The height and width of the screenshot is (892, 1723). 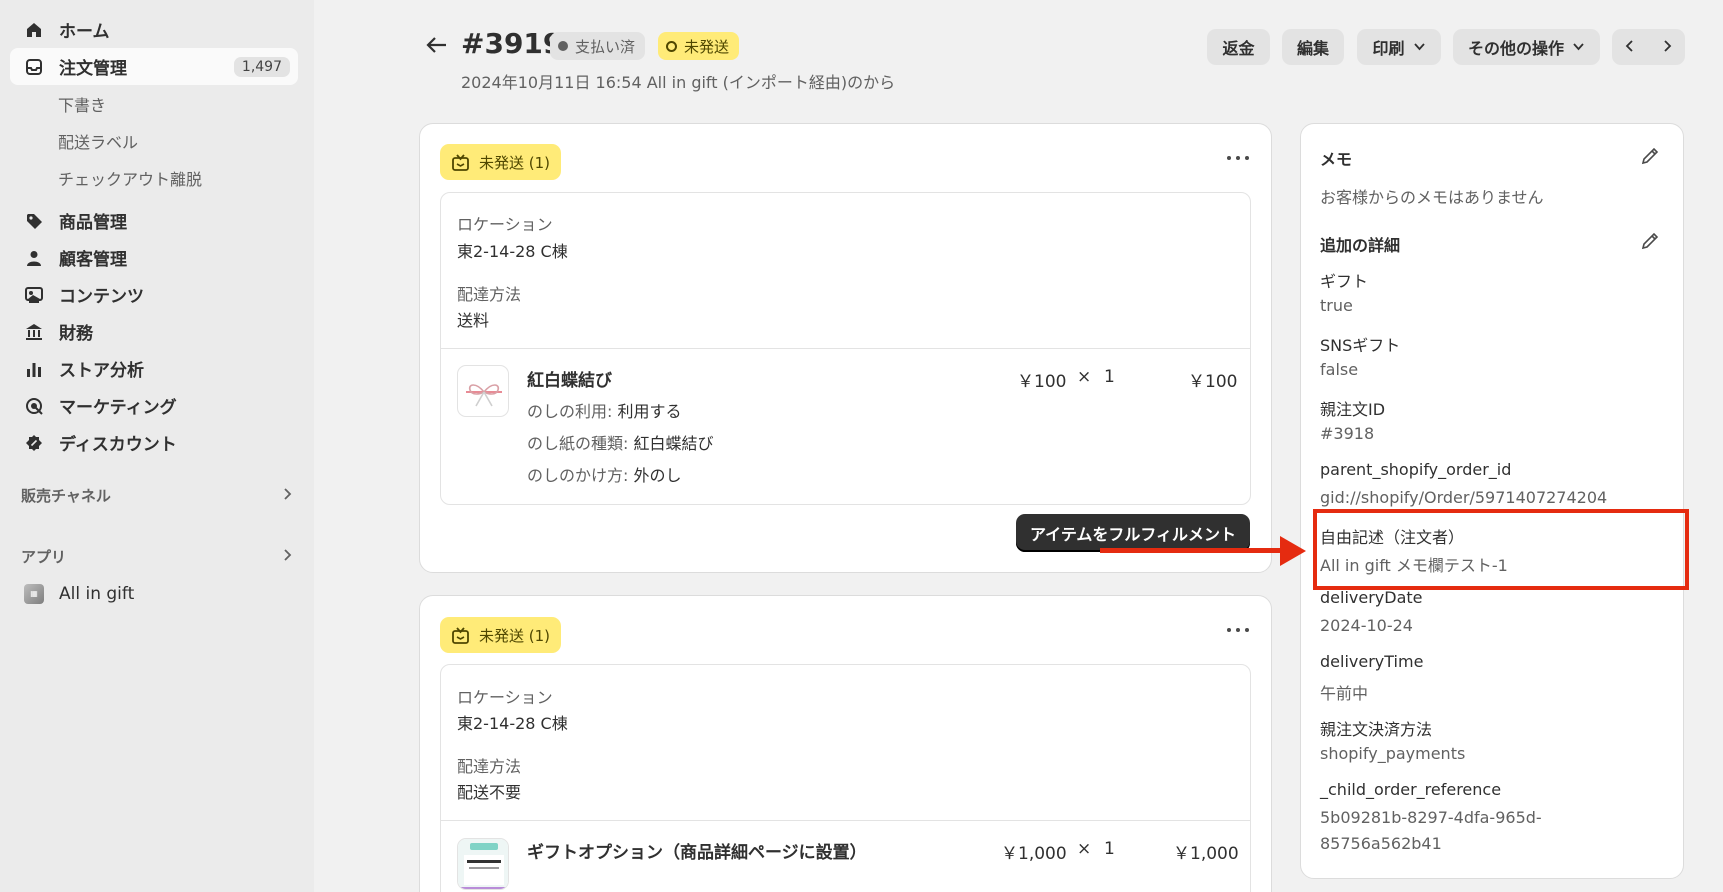 What do you see at coordinates (1238, 47) in the screenshot?
I see `refund-button: 返金` at bounding box center [1238, 47].